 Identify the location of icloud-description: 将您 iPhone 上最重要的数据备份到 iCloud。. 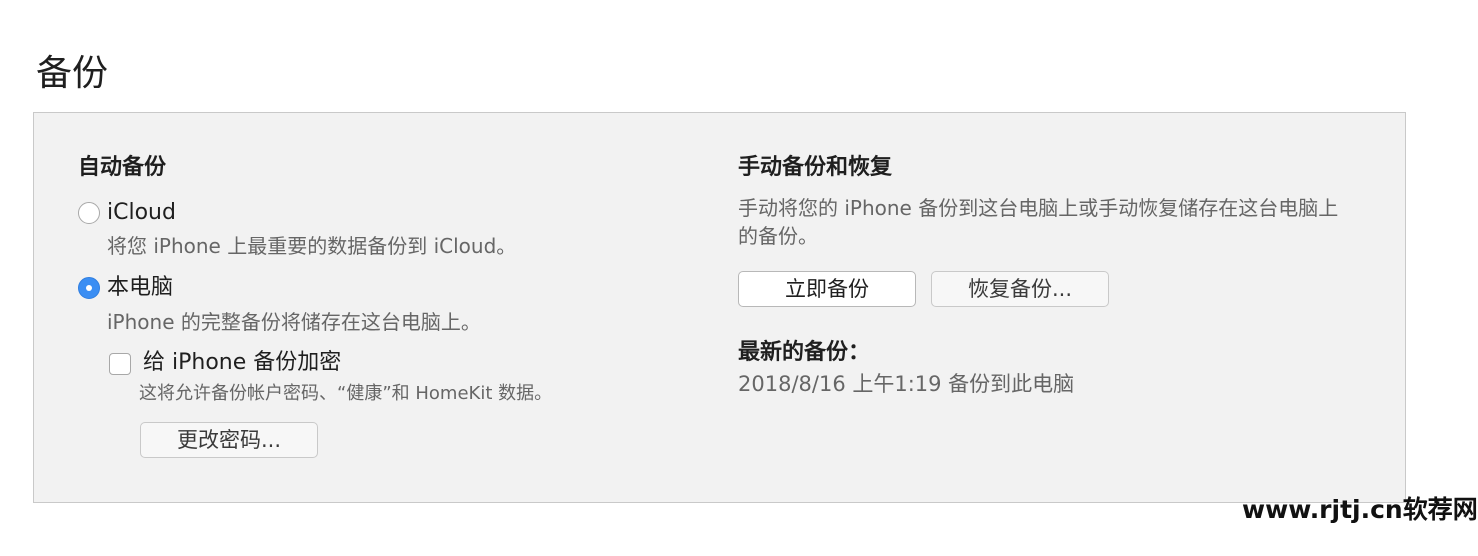
(312, 246).